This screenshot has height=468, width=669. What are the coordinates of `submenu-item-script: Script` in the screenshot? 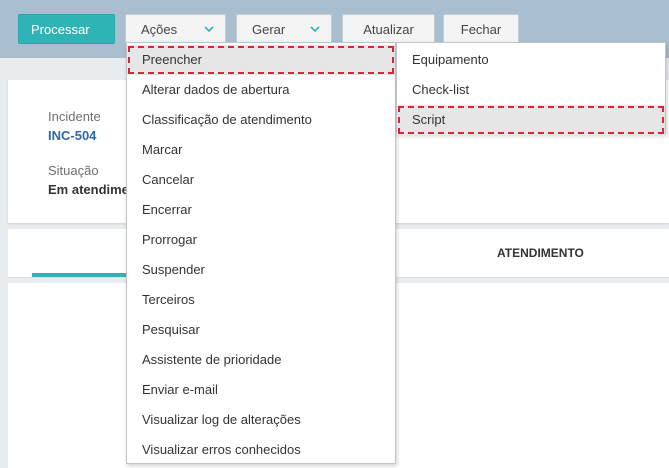 It's located at (531, 120).